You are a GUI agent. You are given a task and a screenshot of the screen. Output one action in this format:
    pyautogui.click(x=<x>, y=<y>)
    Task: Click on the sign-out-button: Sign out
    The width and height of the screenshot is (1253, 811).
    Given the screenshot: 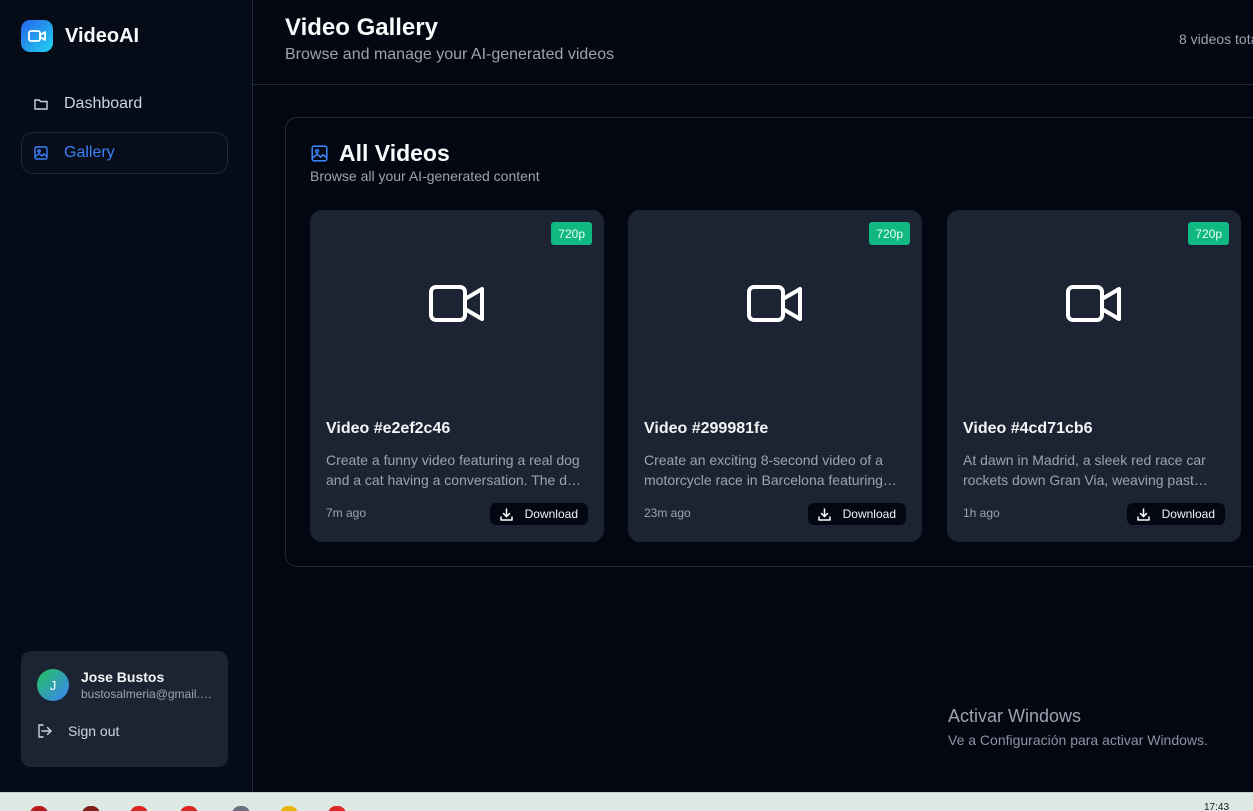 What is the action you would take?
    pyautogui.click(x=78, y=731)
    